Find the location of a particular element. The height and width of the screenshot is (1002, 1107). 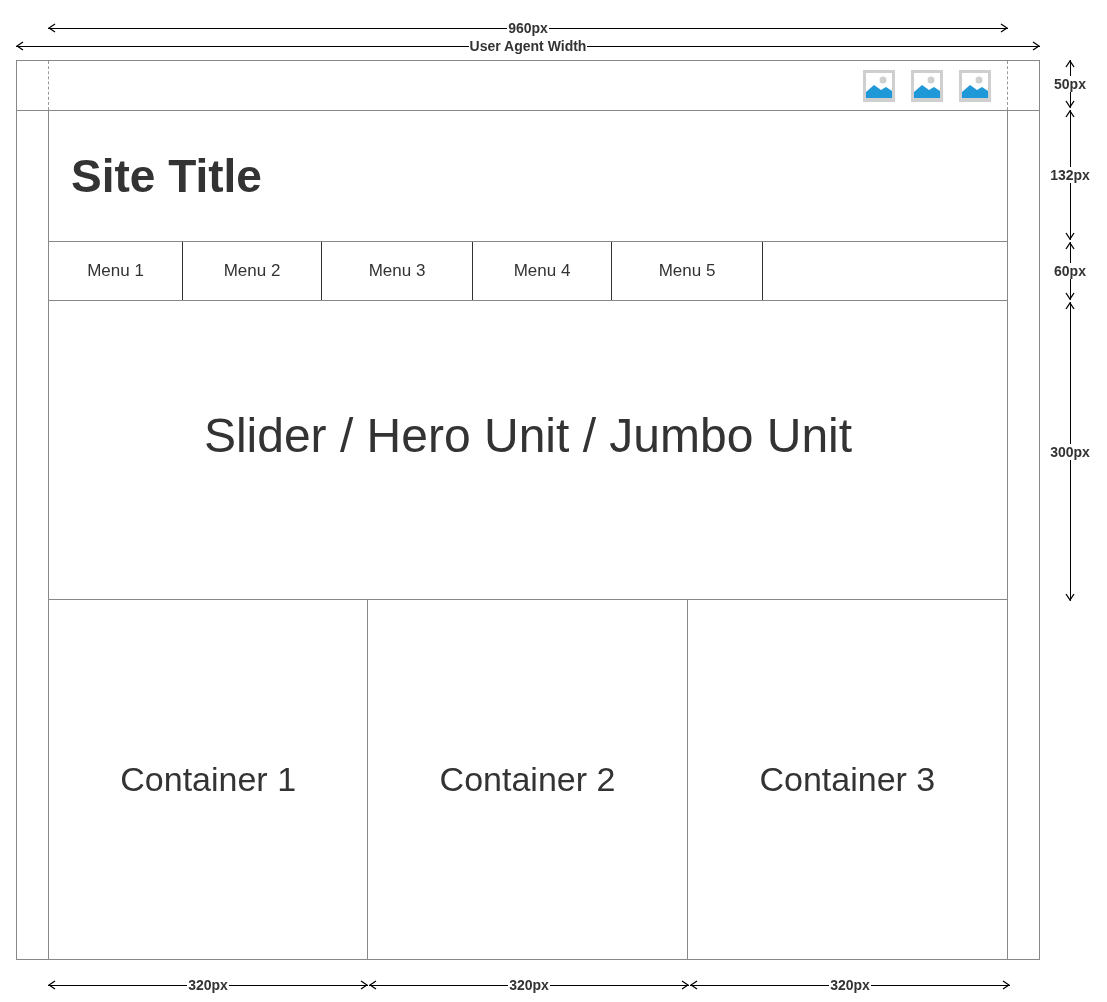

dimension-label: 60px is located at coordinates (1070, 271).